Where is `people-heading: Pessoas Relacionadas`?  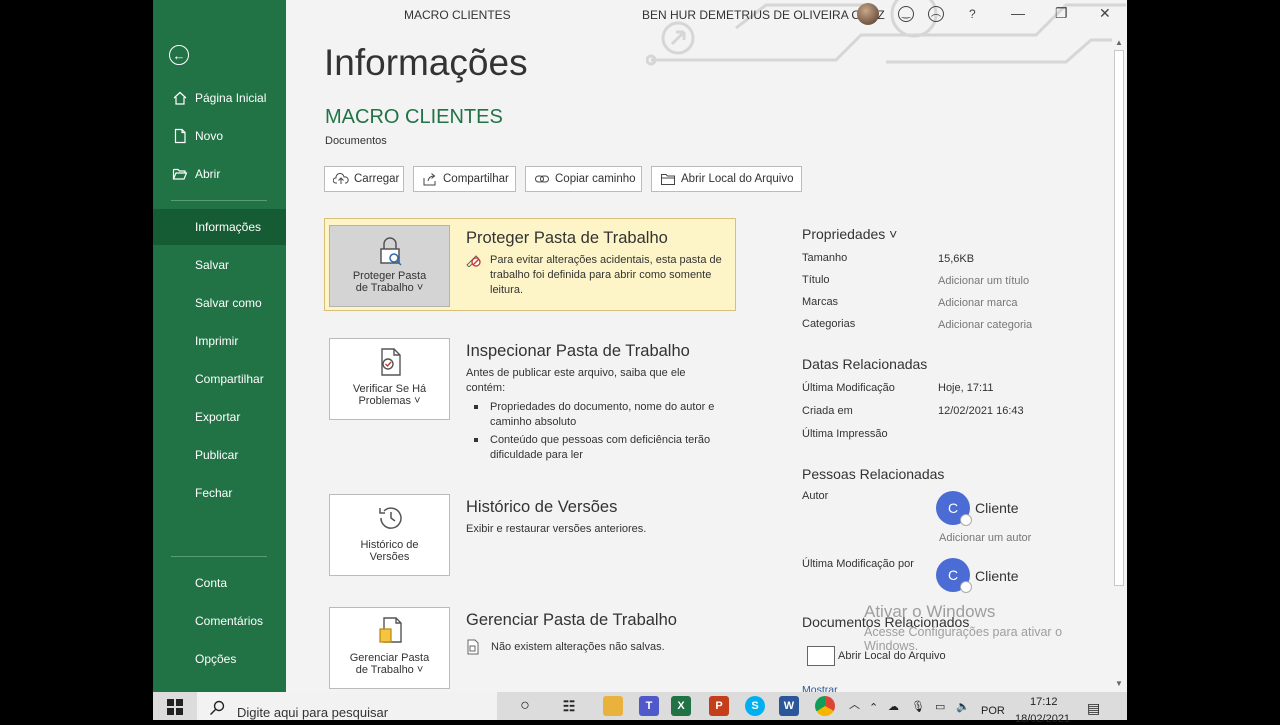
people-heading: Pessoas Relacionadas is located at coordinates (873, 474).